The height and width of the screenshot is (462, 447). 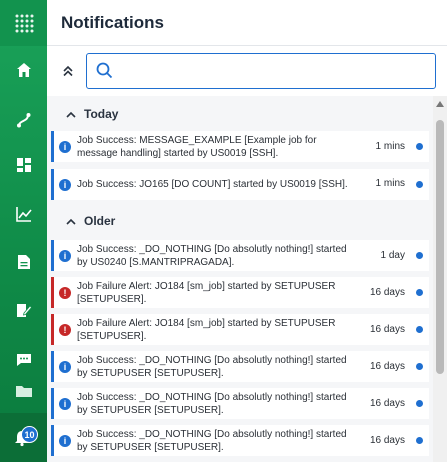 What do you see at coordinates (247, 23) in the screenshot?
I see `panel-header: Notifications` at bounding box center [247, 23].